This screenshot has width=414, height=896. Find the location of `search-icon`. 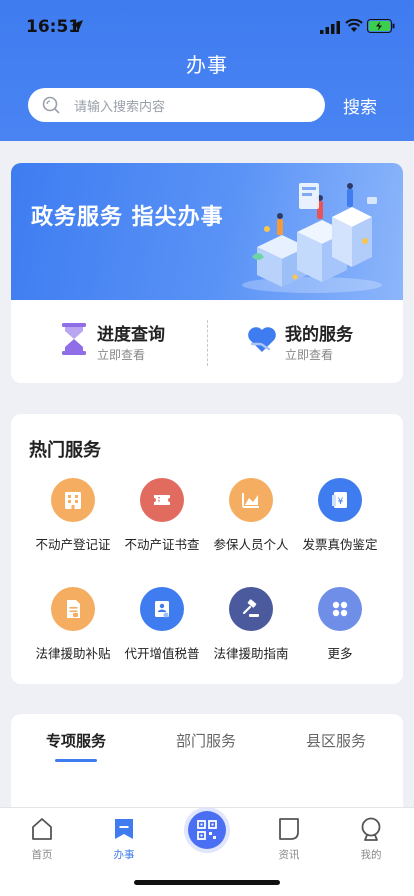

search-icon is located at coordinates (51, 105).